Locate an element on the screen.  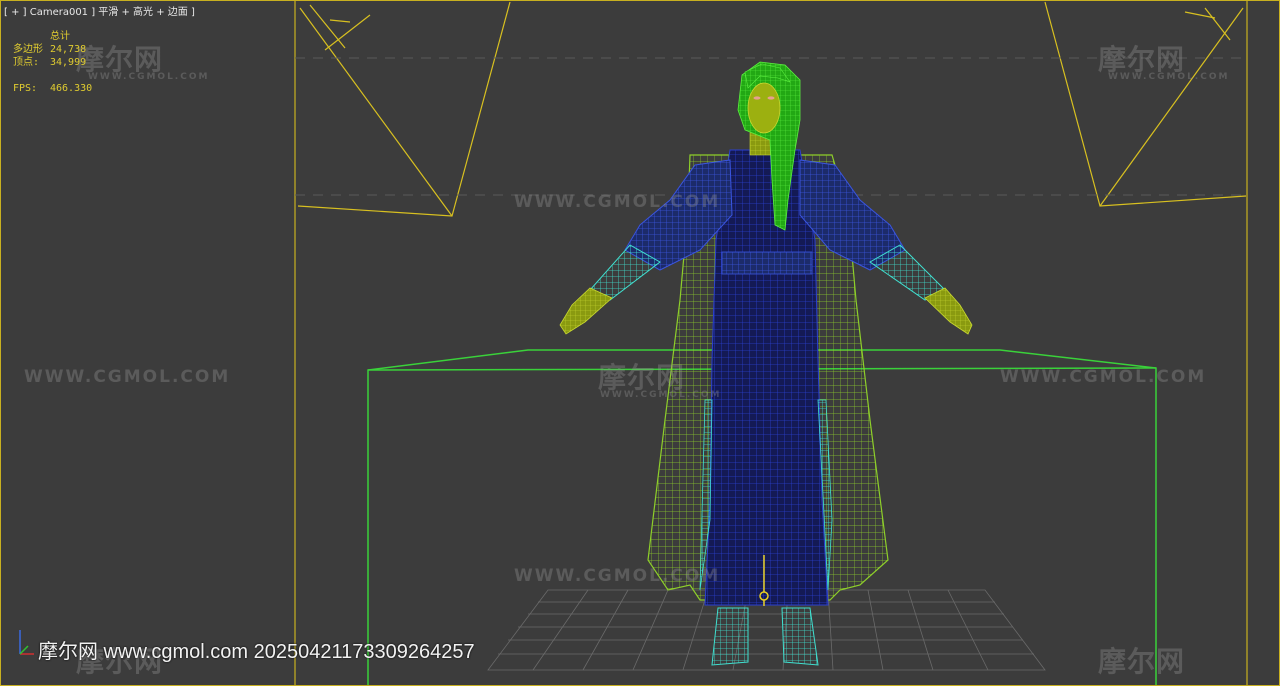
left-eye is located at coordinates (757, 98).